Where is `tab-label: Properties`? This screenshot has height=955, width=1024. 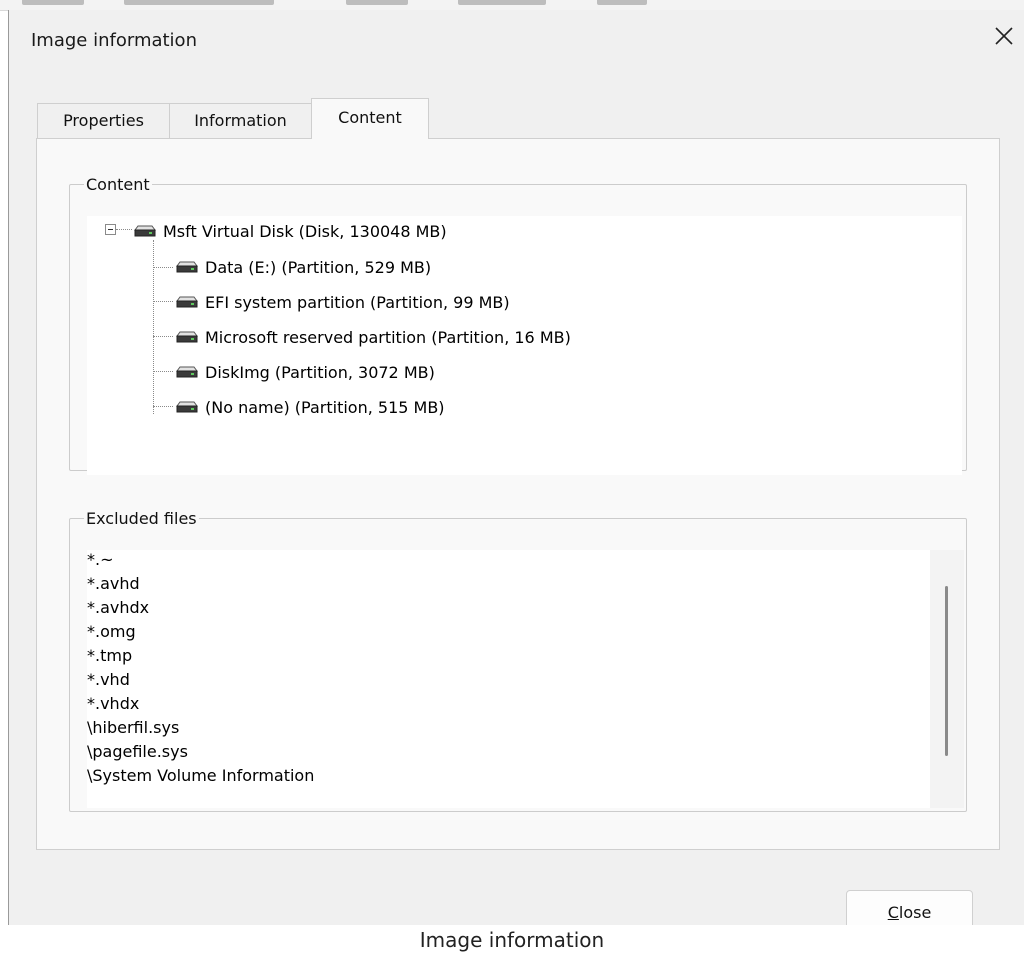
tab-label: Properties is located at coordinates (103, 120).